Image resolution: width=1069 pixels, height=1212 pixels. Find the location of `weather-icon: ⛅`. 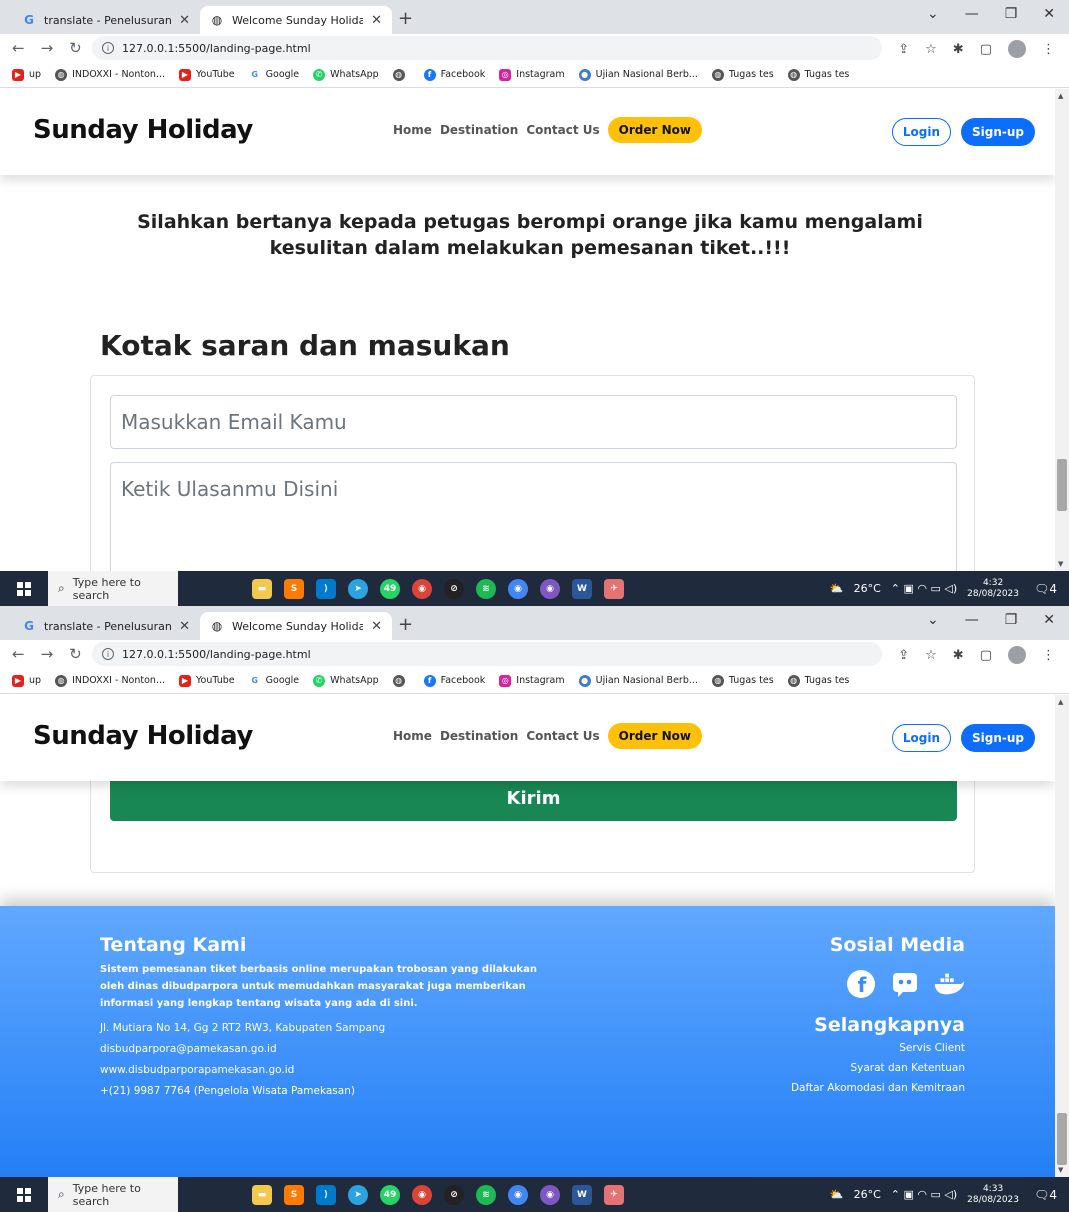

weather-icon: ⛅ is located at coordinates (837, 588).